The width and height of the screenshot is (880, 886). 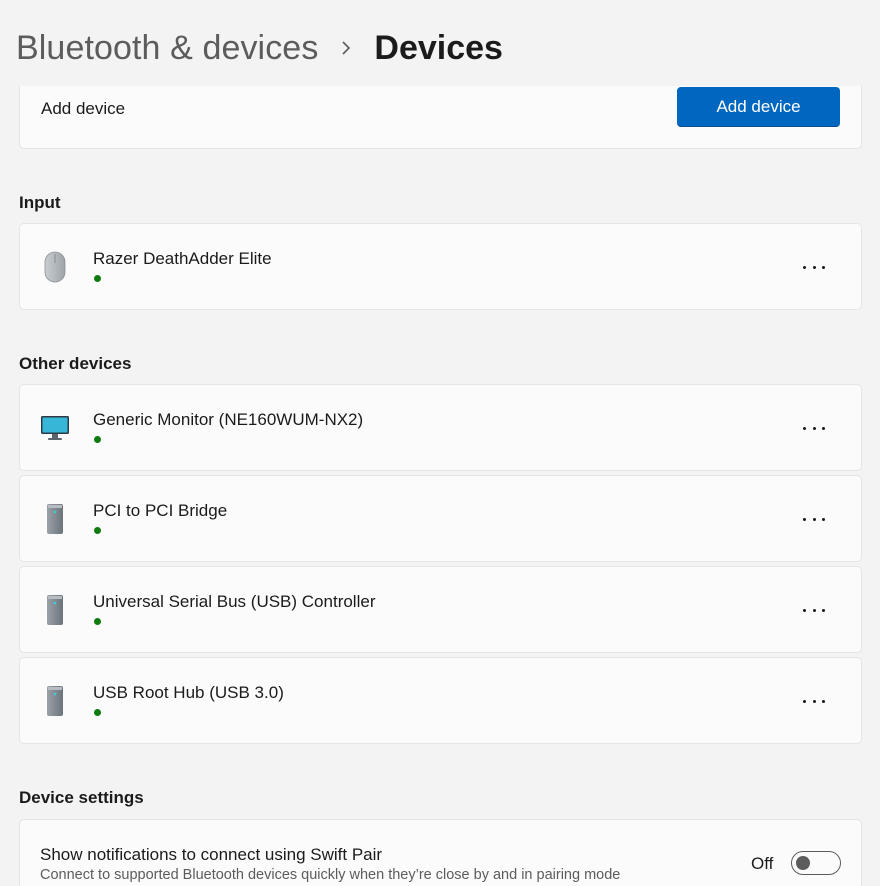 I want to click on device-name: PCI to PCI Bridge, so click(x=160, y=510).